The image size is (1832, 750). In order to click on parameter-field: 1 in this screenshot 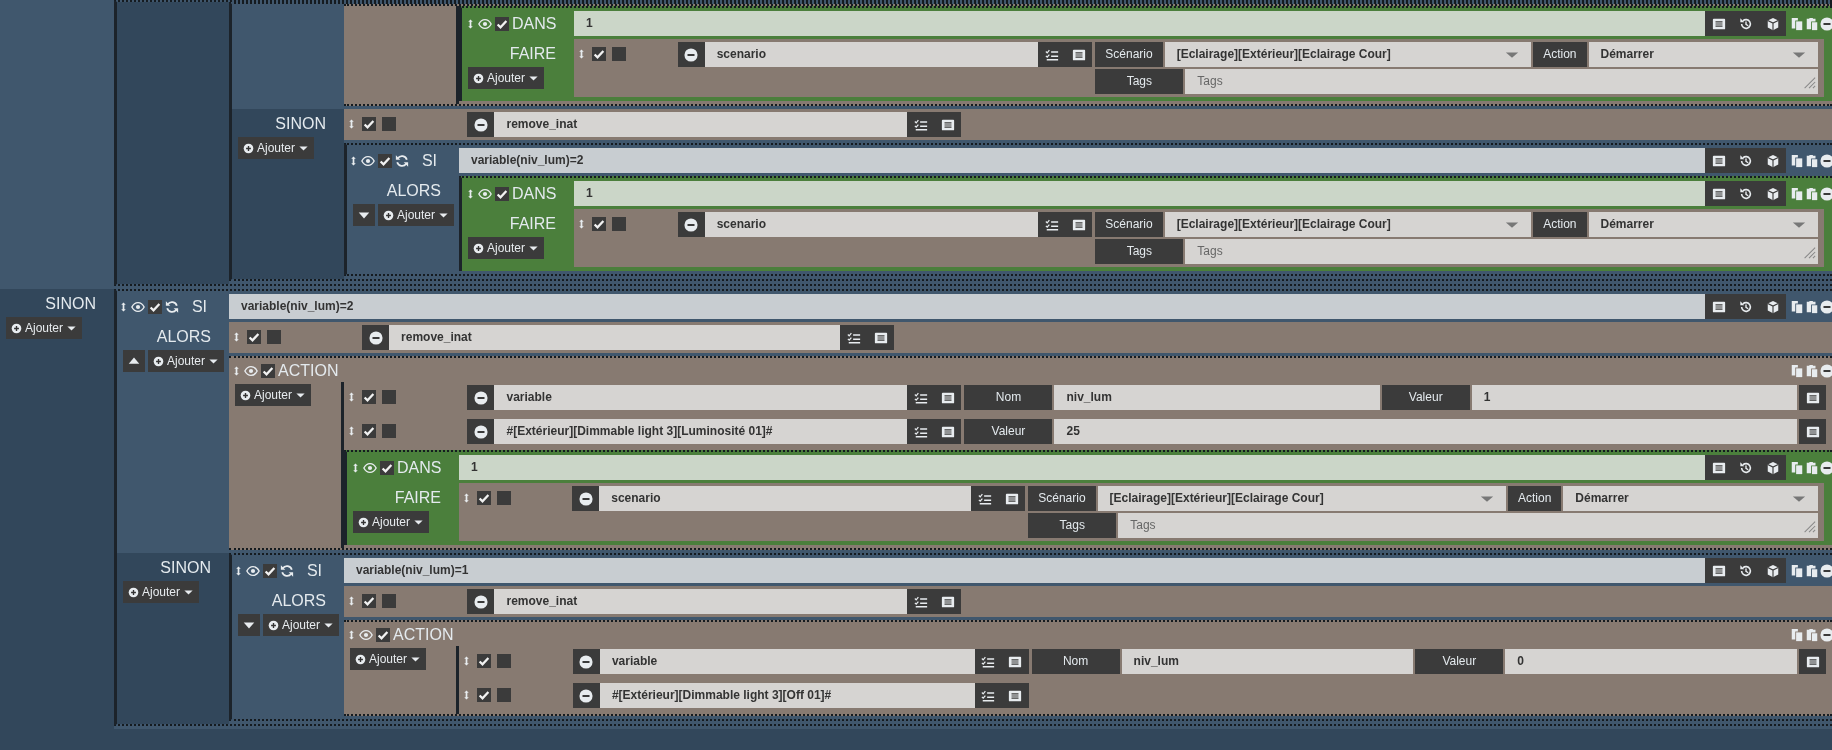, I will do `click(1634, 397)`.